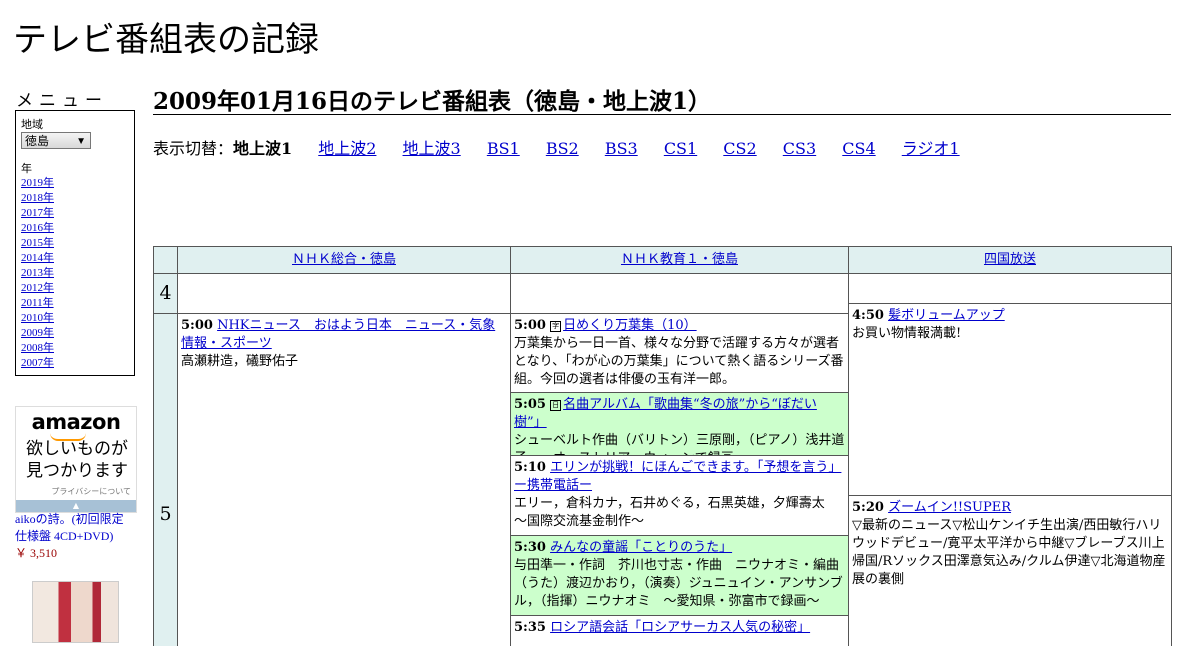 The width and height of the screenshot is (1200, 646). Describe the element at coordinates (37, 258) in the screenshot. I see `year-link-2014: 2014年` at that location.